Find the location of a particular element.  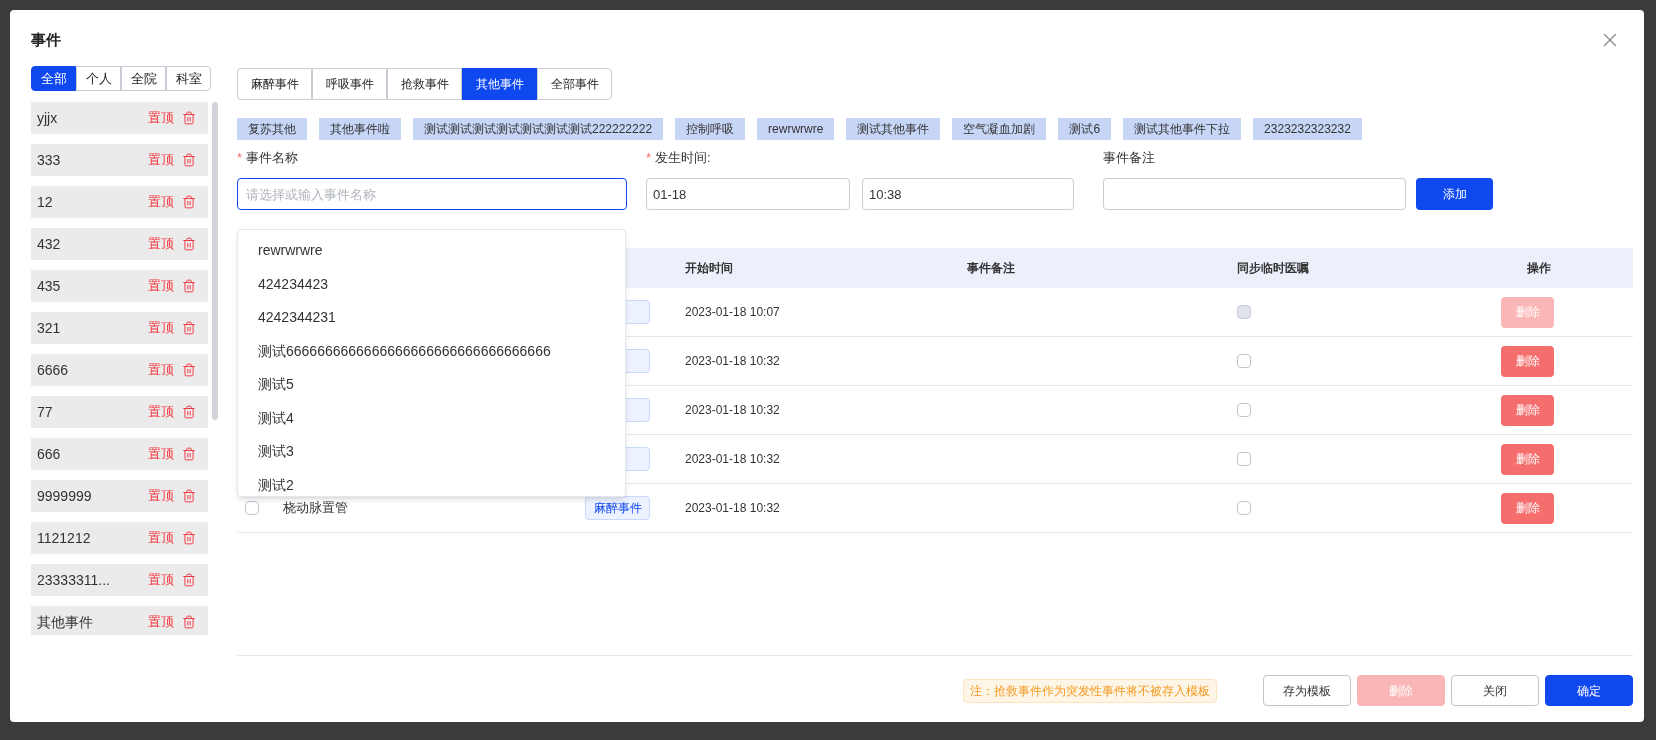

template-name: 435 is located at coordinates (49, 286).